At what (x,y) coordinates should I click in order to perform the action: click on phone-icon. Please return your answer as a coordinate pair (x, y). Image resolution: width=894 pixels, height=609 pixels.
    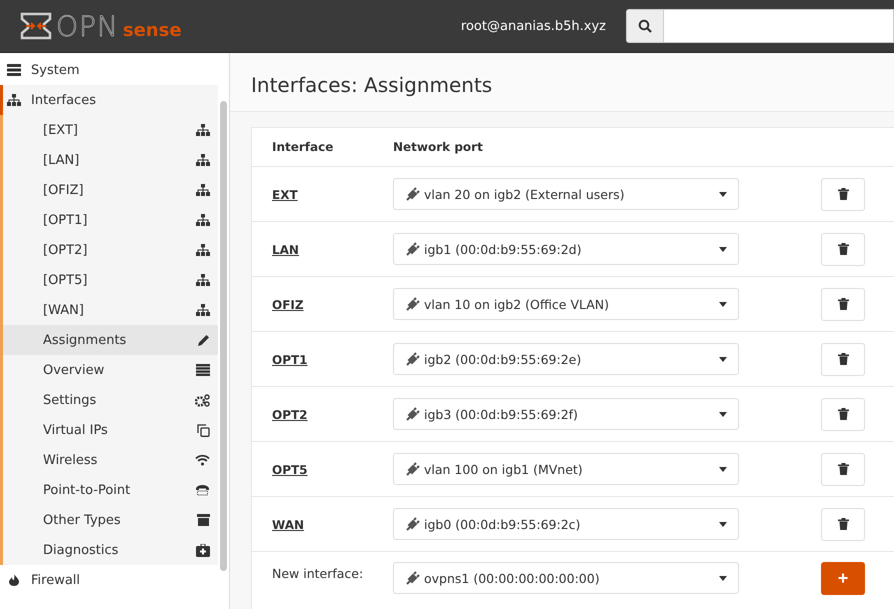
    Looking at the image, I should click on (202, 490).